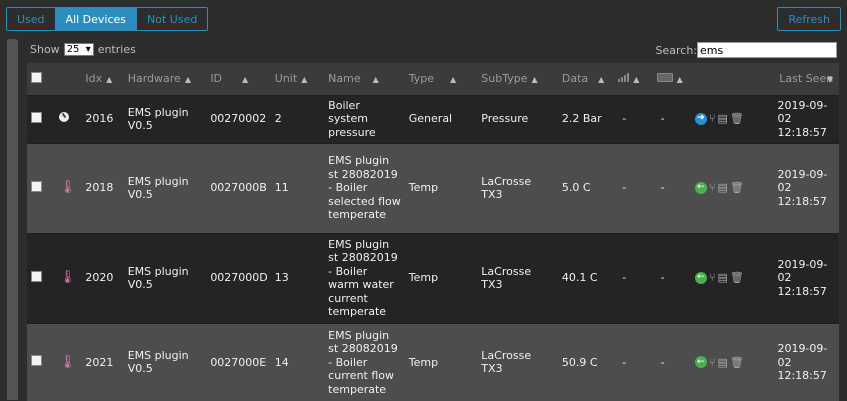 The width and height of the screenshot is (847, 401). I want to click on unit-cell: 13, so click(297, 277).